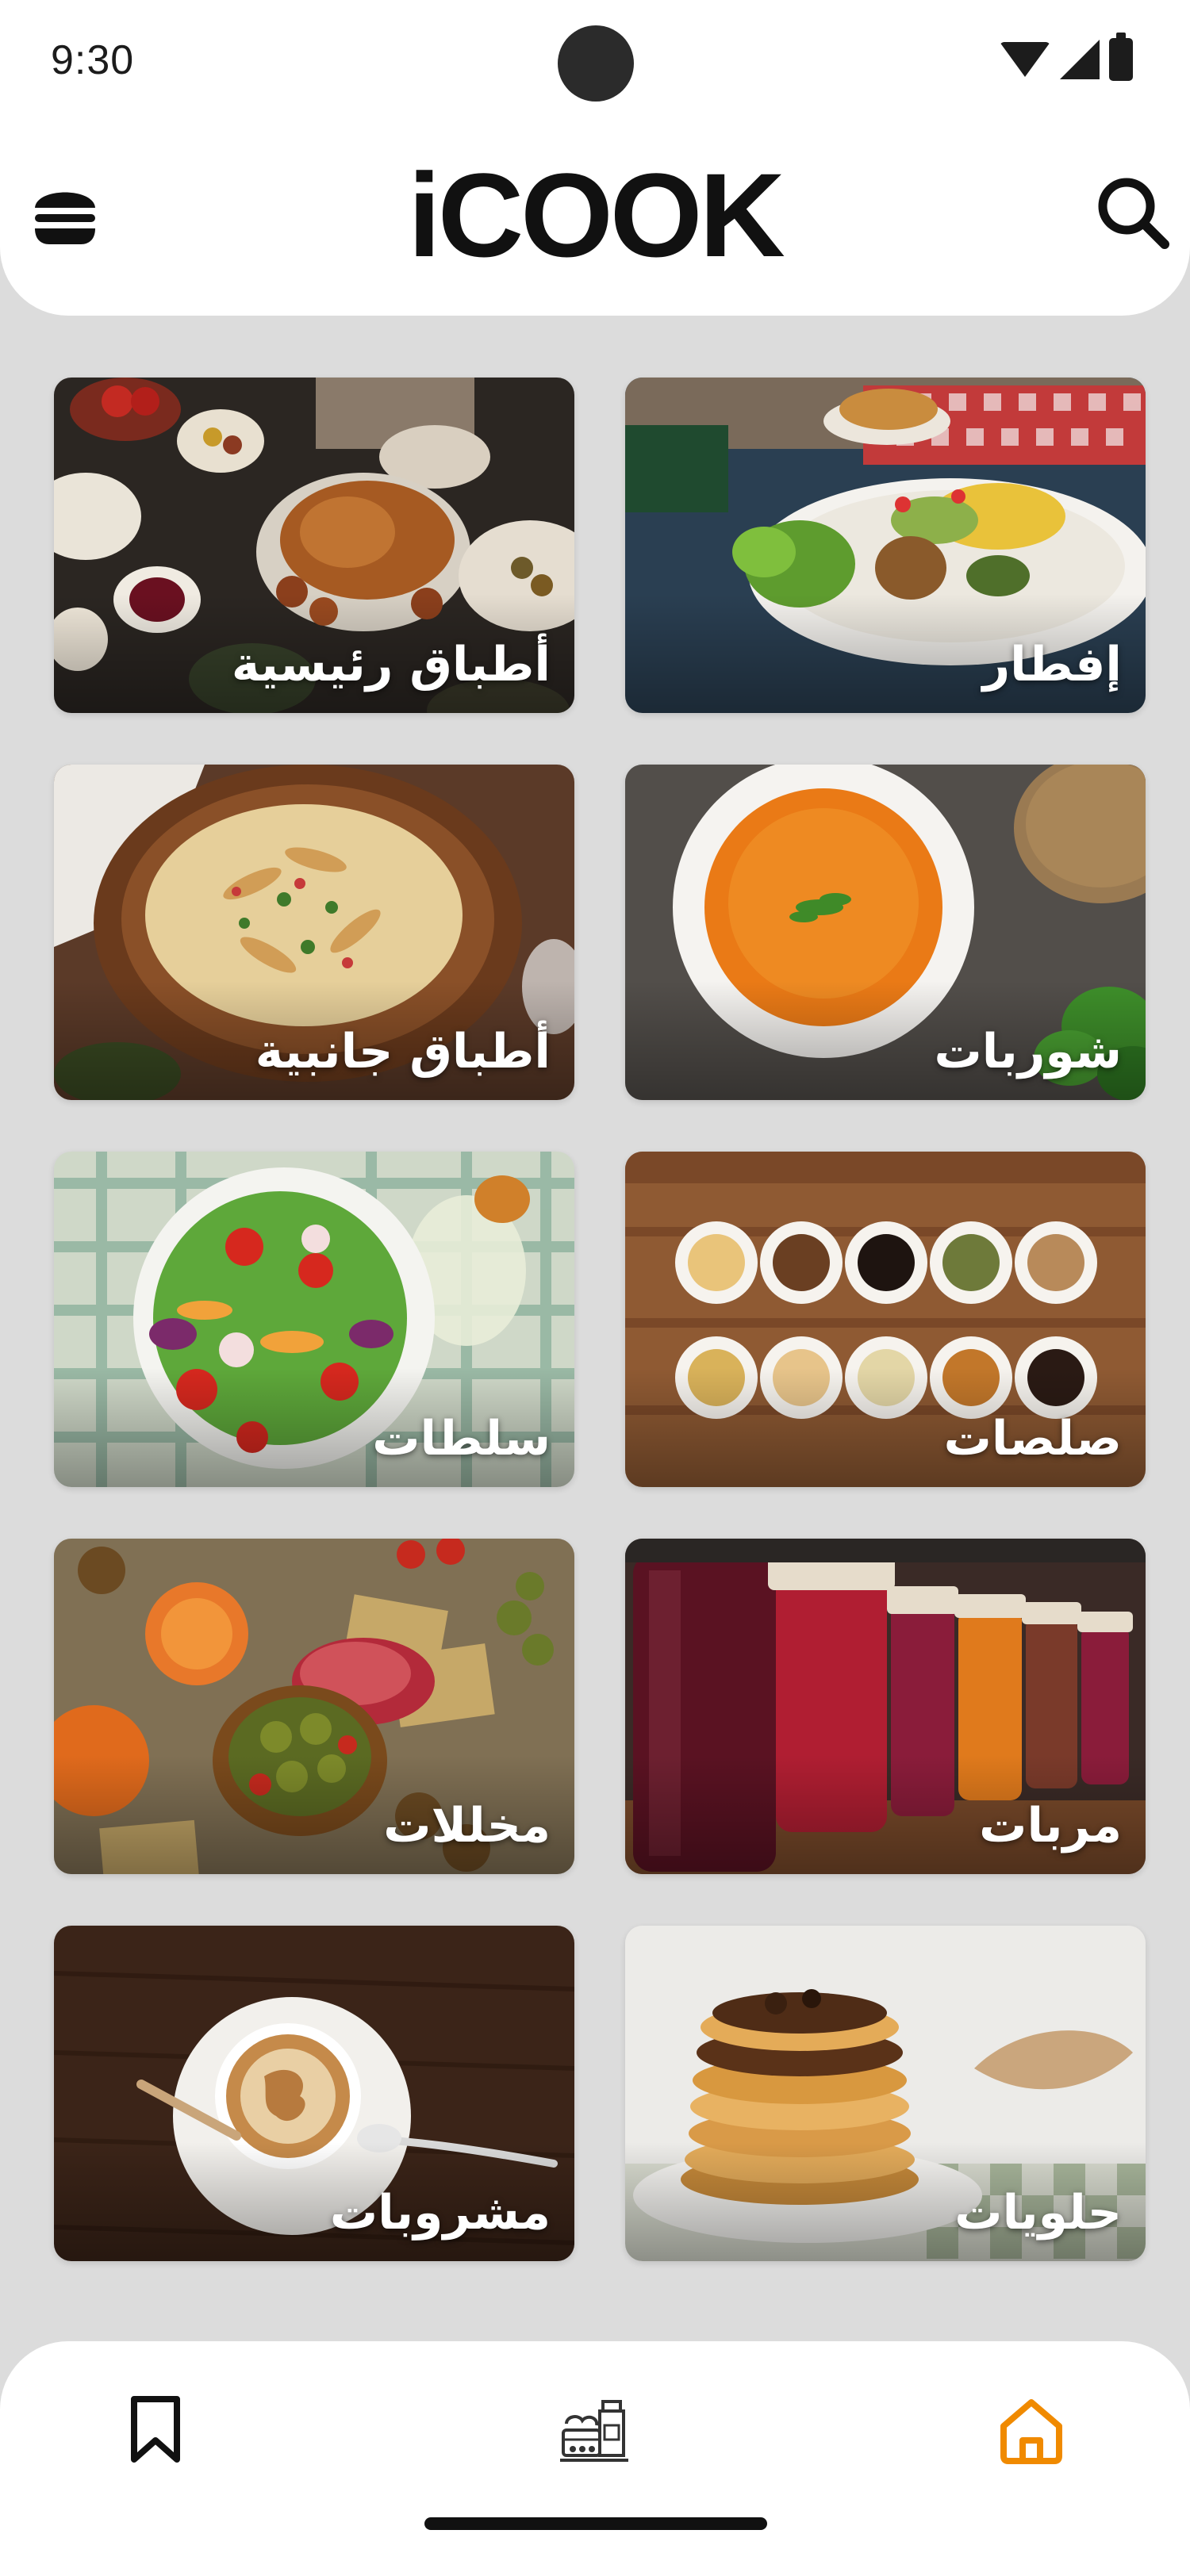 The width and height of the screenshot is (1190, 2576). Describe the element at coordinates (1025, 59) in the screenshot. I see `wifi-icon` at that location.